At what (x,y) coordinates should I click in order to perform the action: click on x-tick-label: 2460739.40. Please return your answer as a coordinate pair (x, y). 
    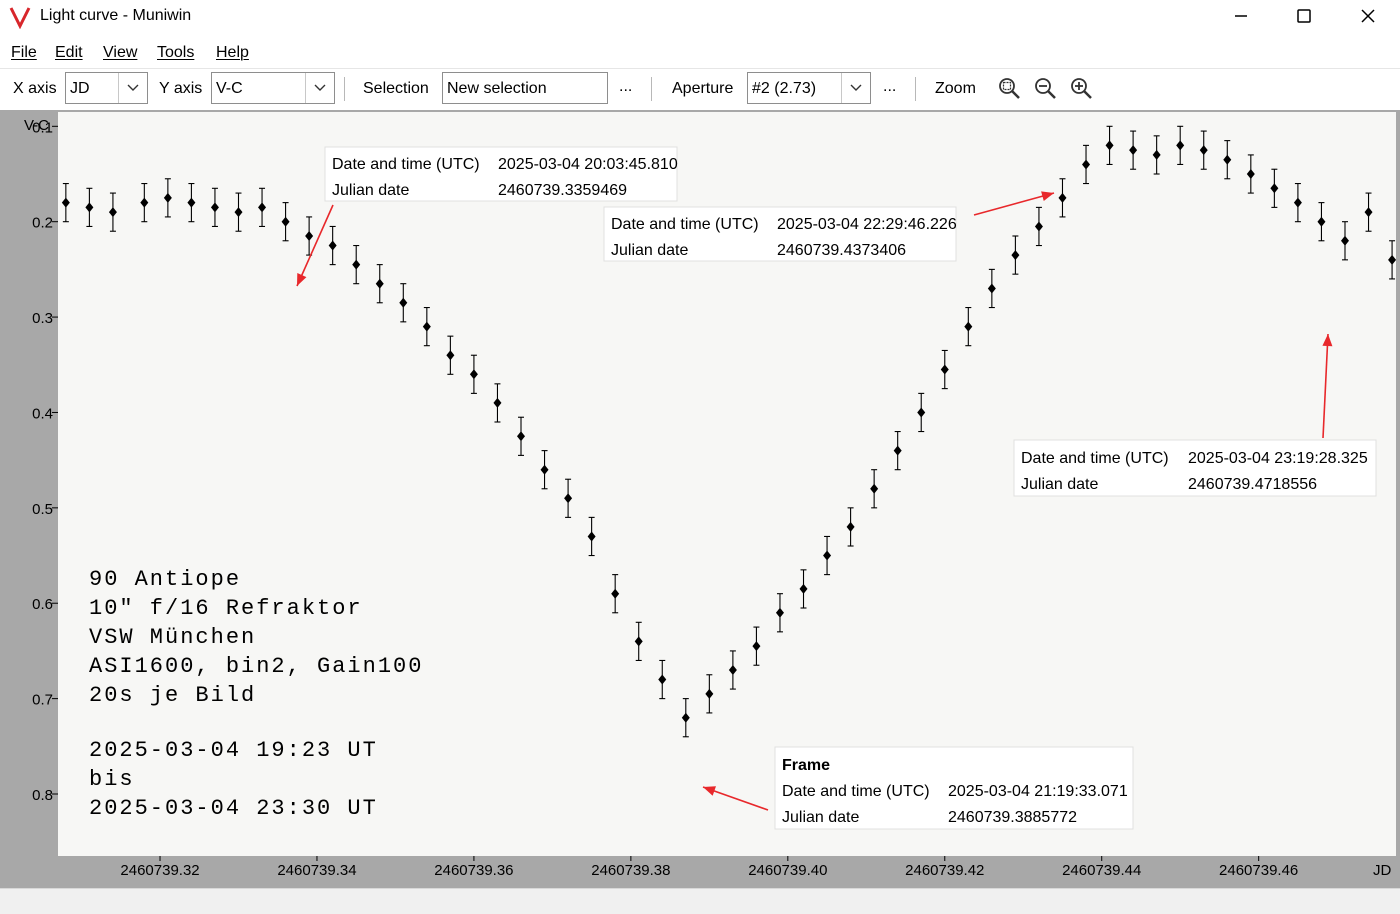
    Looking at the image, I should click on (787, 870).